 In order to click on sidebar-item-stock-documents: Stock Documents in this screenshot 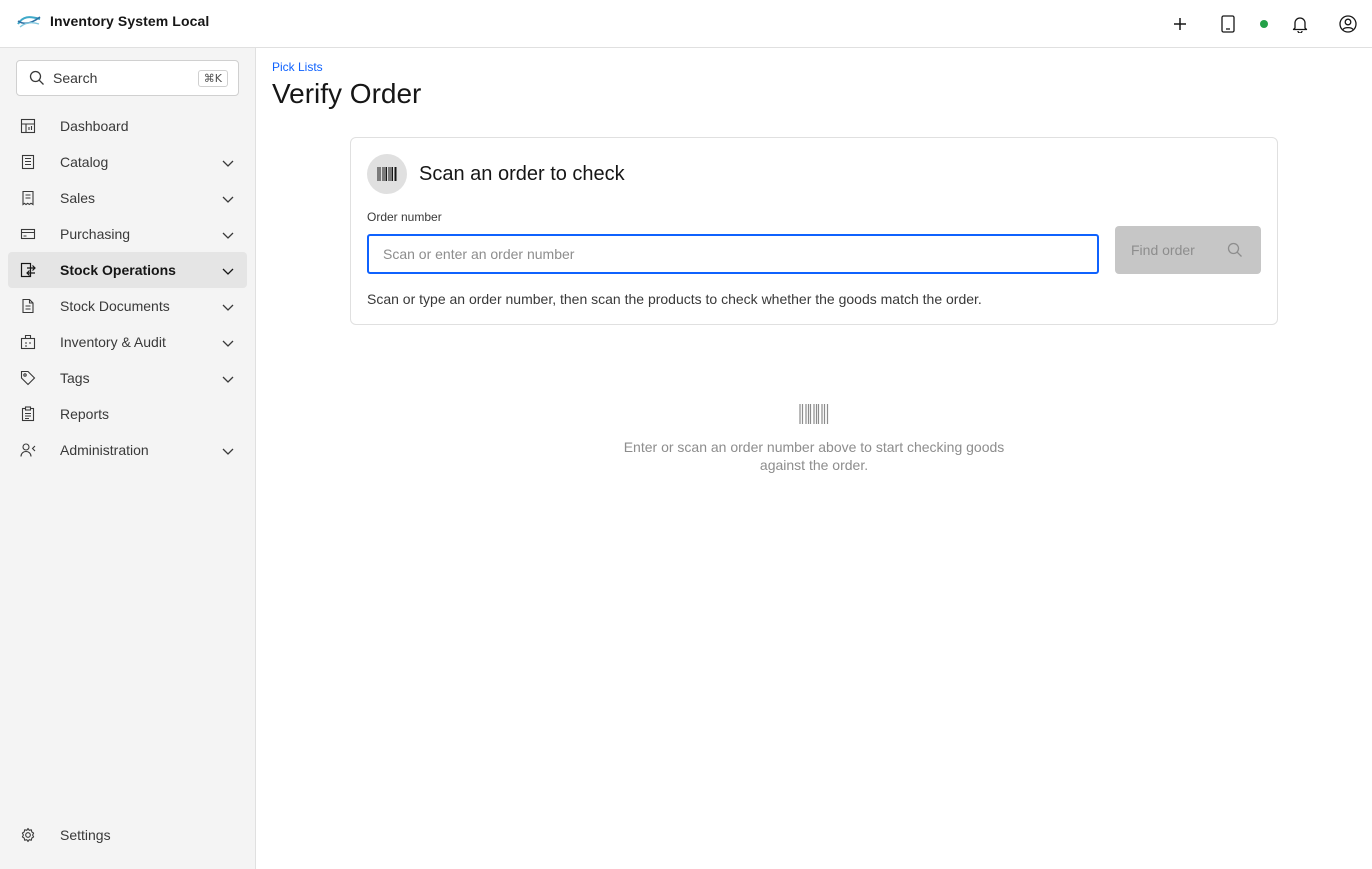, I will do `click(127, 306)`.